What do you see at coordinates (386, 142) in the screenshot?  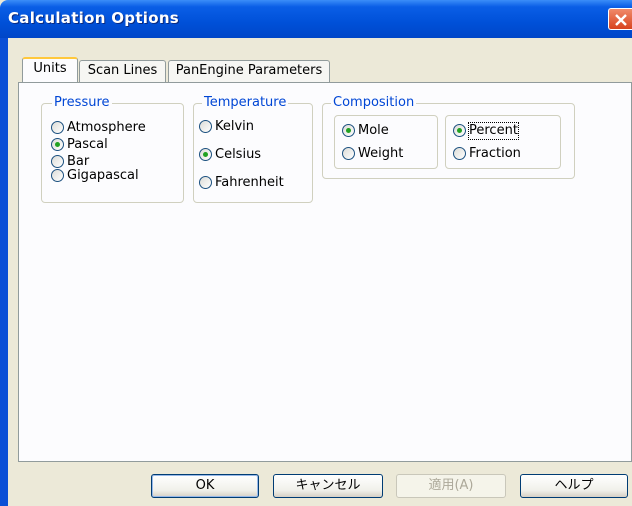 I see `composition-basis-group: Mole Weight` at bounding box center [386, 142].